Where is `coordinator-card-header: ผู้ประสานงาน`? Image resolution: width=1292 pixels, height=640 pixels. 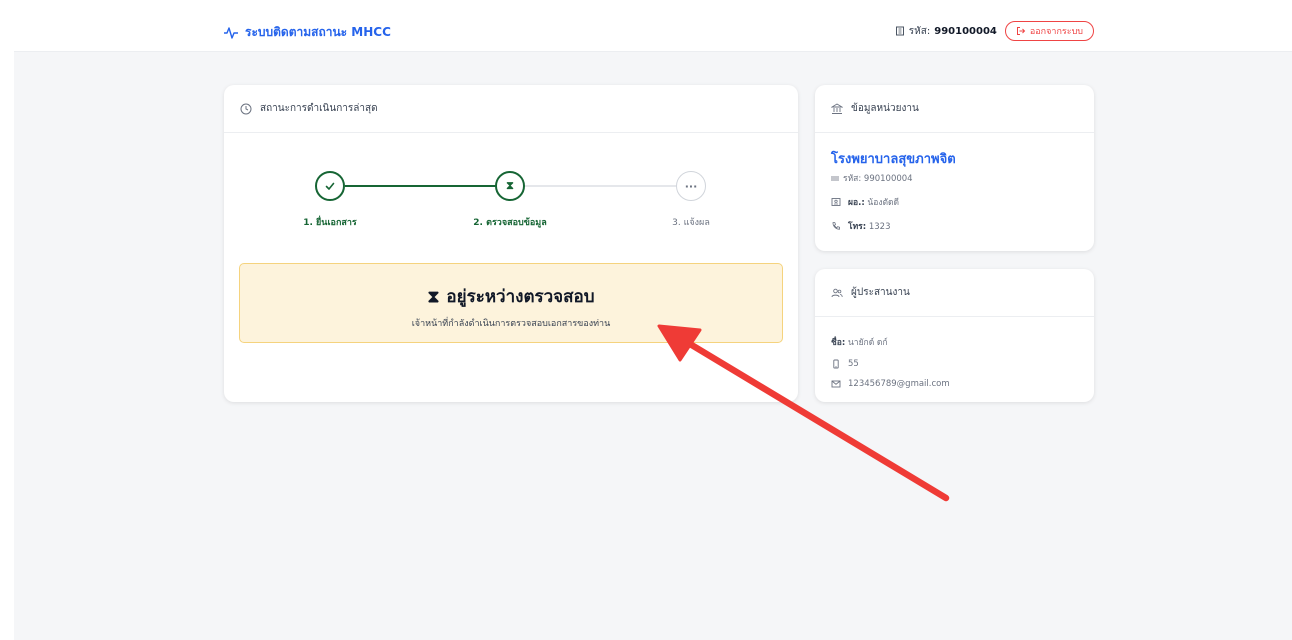
coordinator-card-header: ผู้ประสานงาน is located at coordinates (954, 293).